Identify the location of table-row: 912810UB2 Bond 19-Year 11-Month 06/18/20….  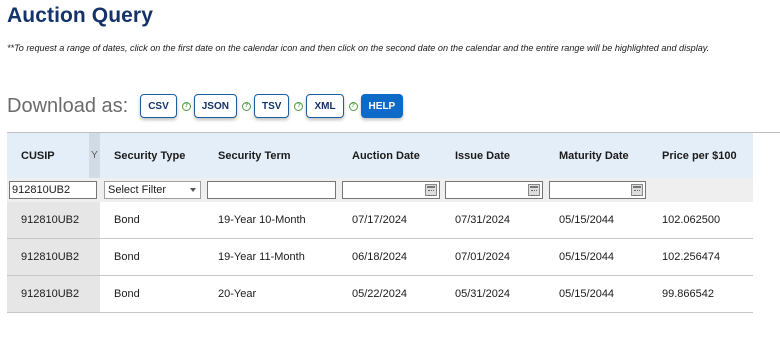
(380, 257).